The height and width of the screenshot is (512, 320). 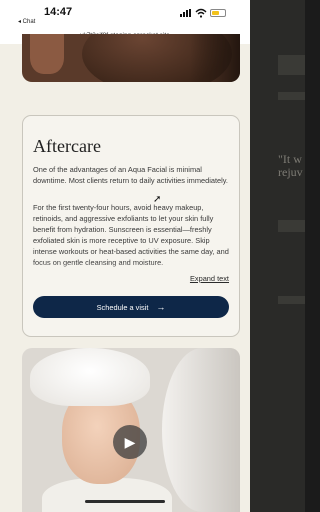 What do you see at coordinates (290, 172) in the screenshot?
I see `background-quote-text: rejuv` at bounding box center [290, 172].